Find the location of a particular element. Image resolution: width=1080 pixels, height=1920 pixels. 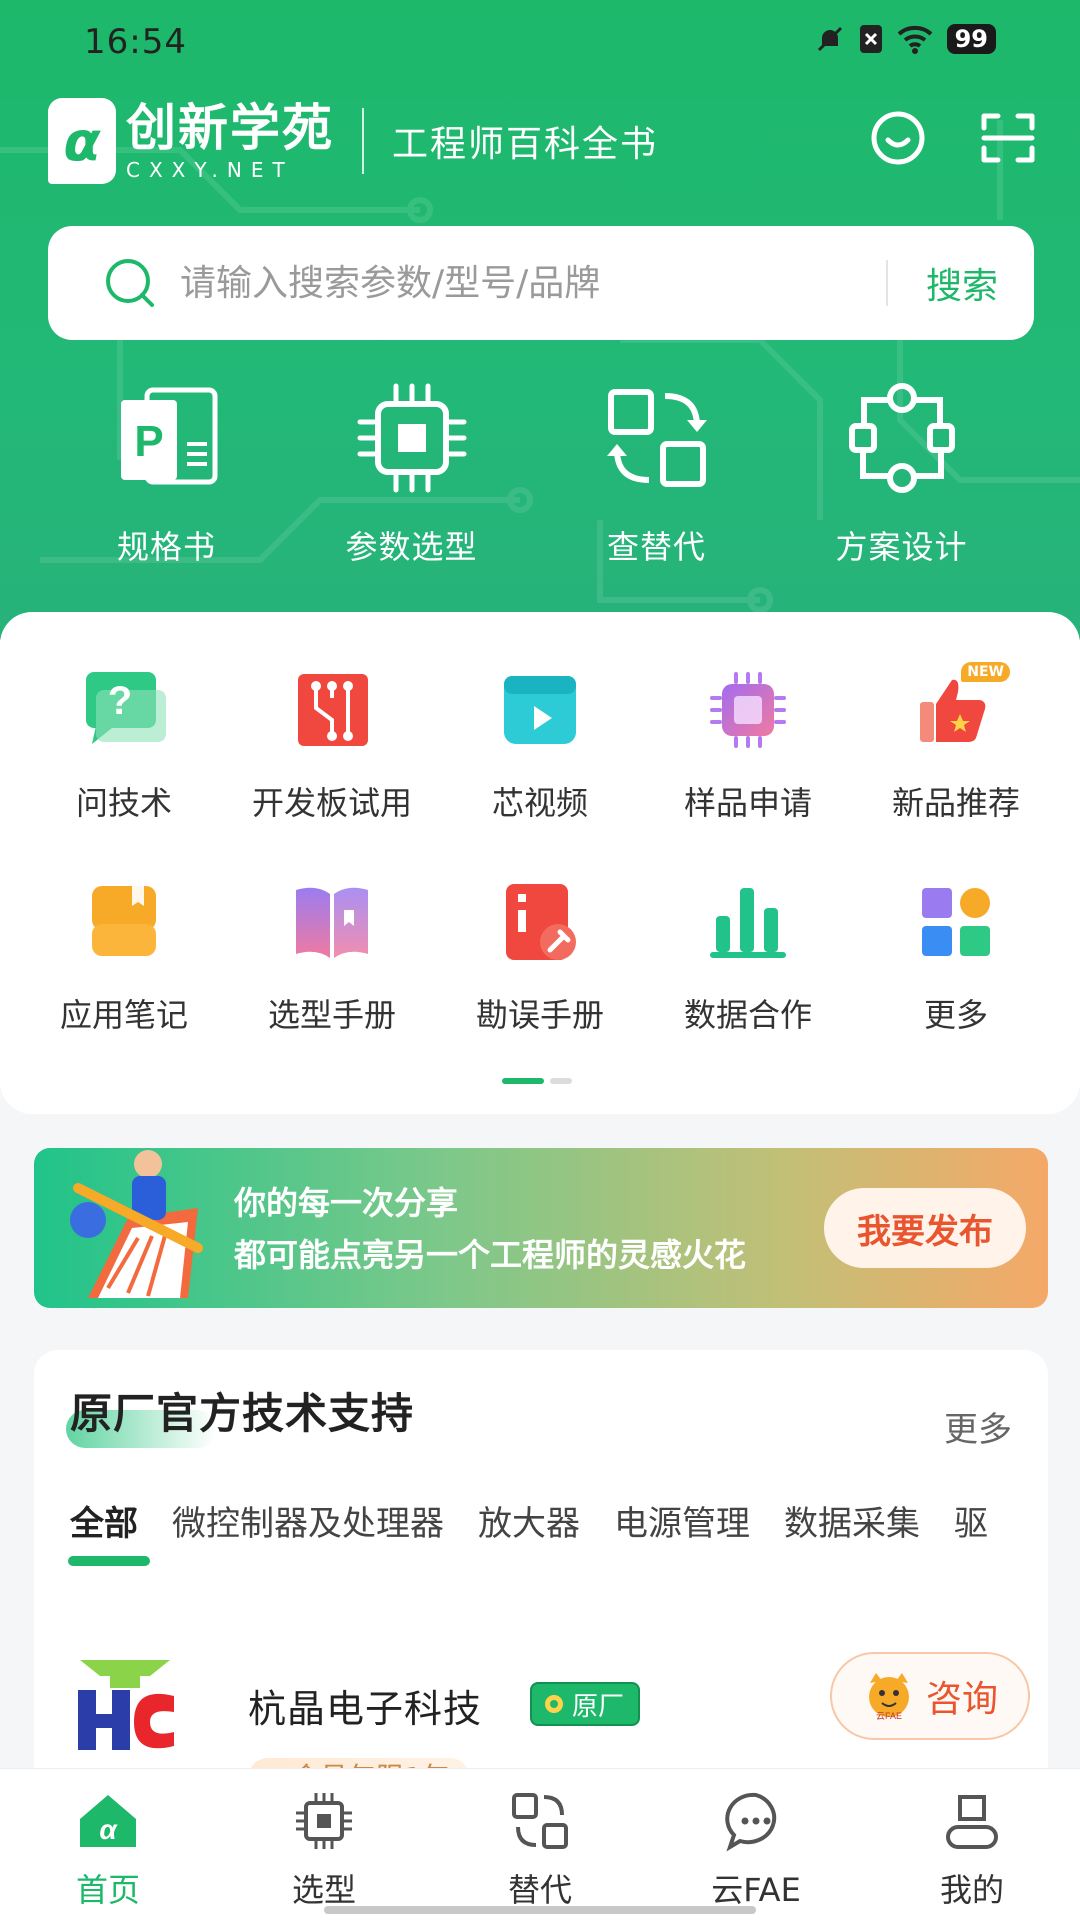

dev-board-icon is located at coordinates (333, 710).